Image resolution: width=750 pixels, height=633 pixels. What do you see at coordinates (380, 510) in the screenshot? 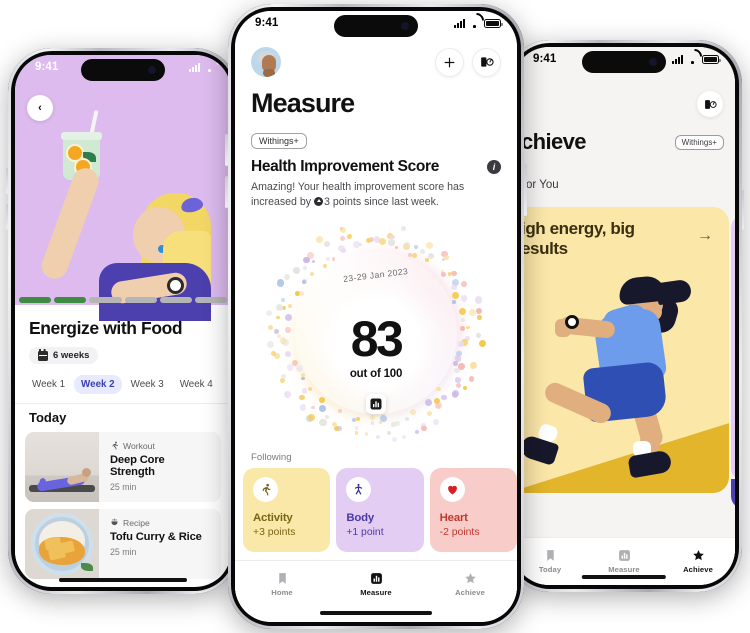
I see `card-body: Body +1 point` at bounding box center [380, 510].